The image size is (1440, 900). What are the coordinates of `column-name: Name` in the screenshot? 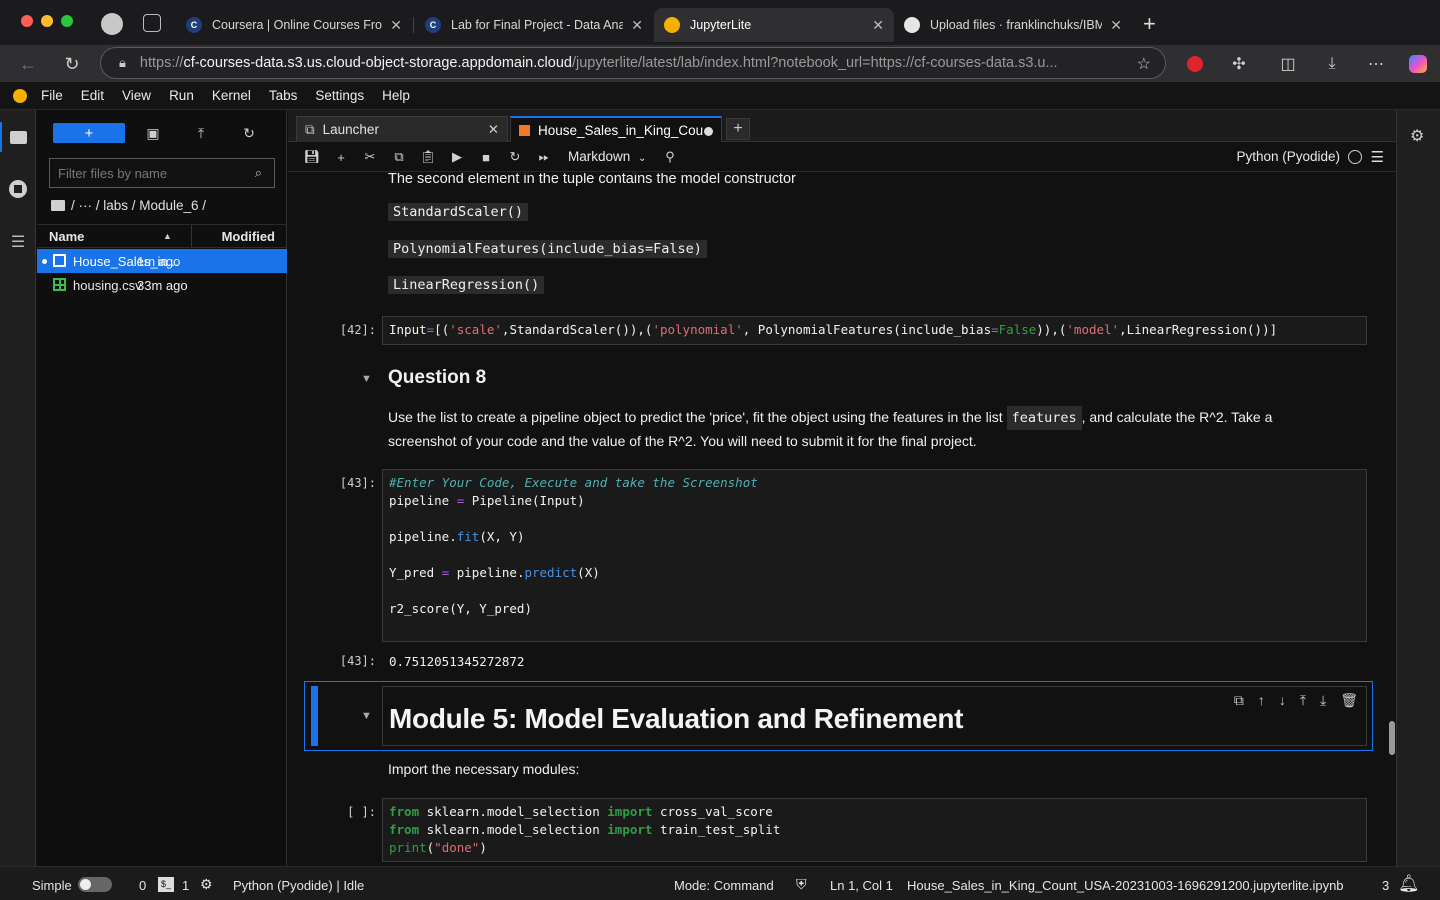 It's located at (66, 236).